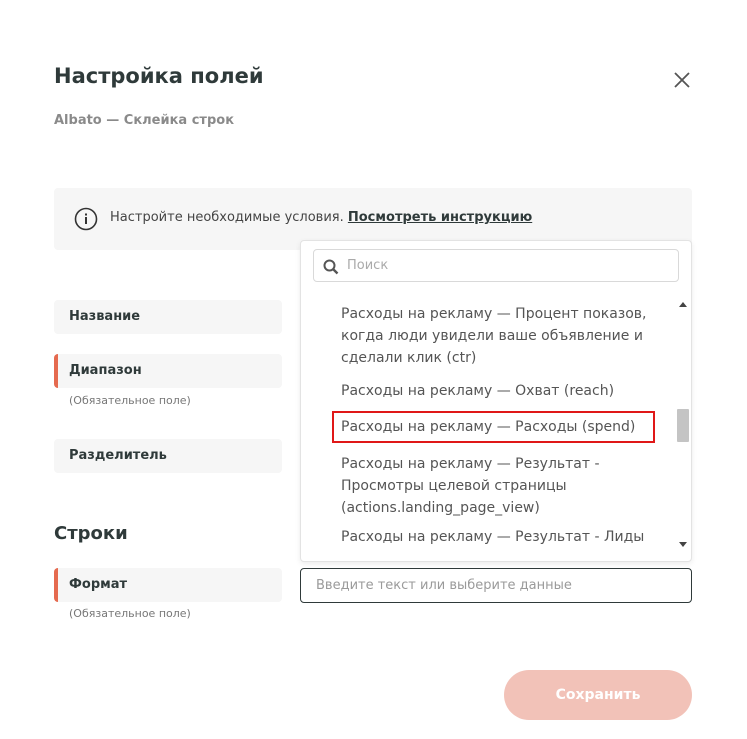 This screenshot has height=739, width=747. Describe the element at coordinates (130, 613) in the screenshot. I see `format-required-note: (Обязательное поле)` at that location.